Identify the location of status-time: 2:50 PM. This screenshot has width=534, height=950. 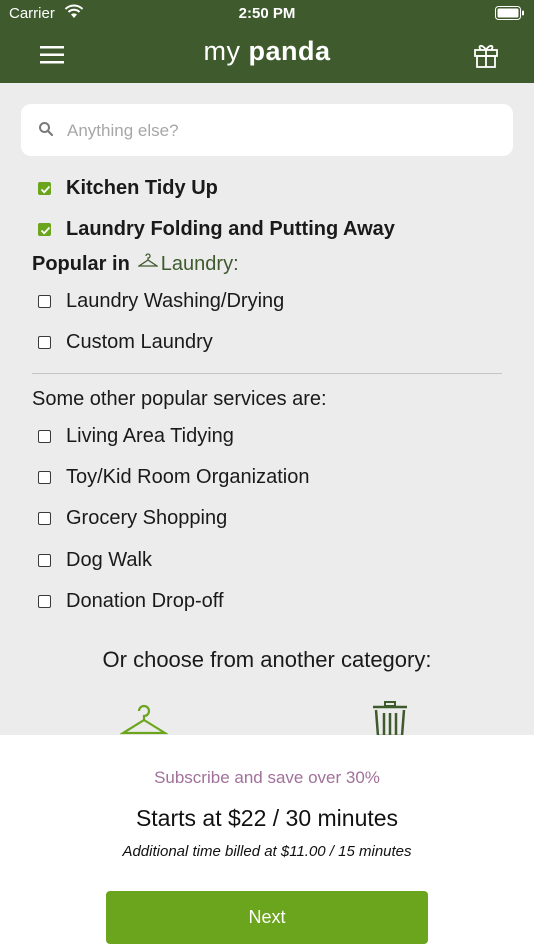
(267, 13).